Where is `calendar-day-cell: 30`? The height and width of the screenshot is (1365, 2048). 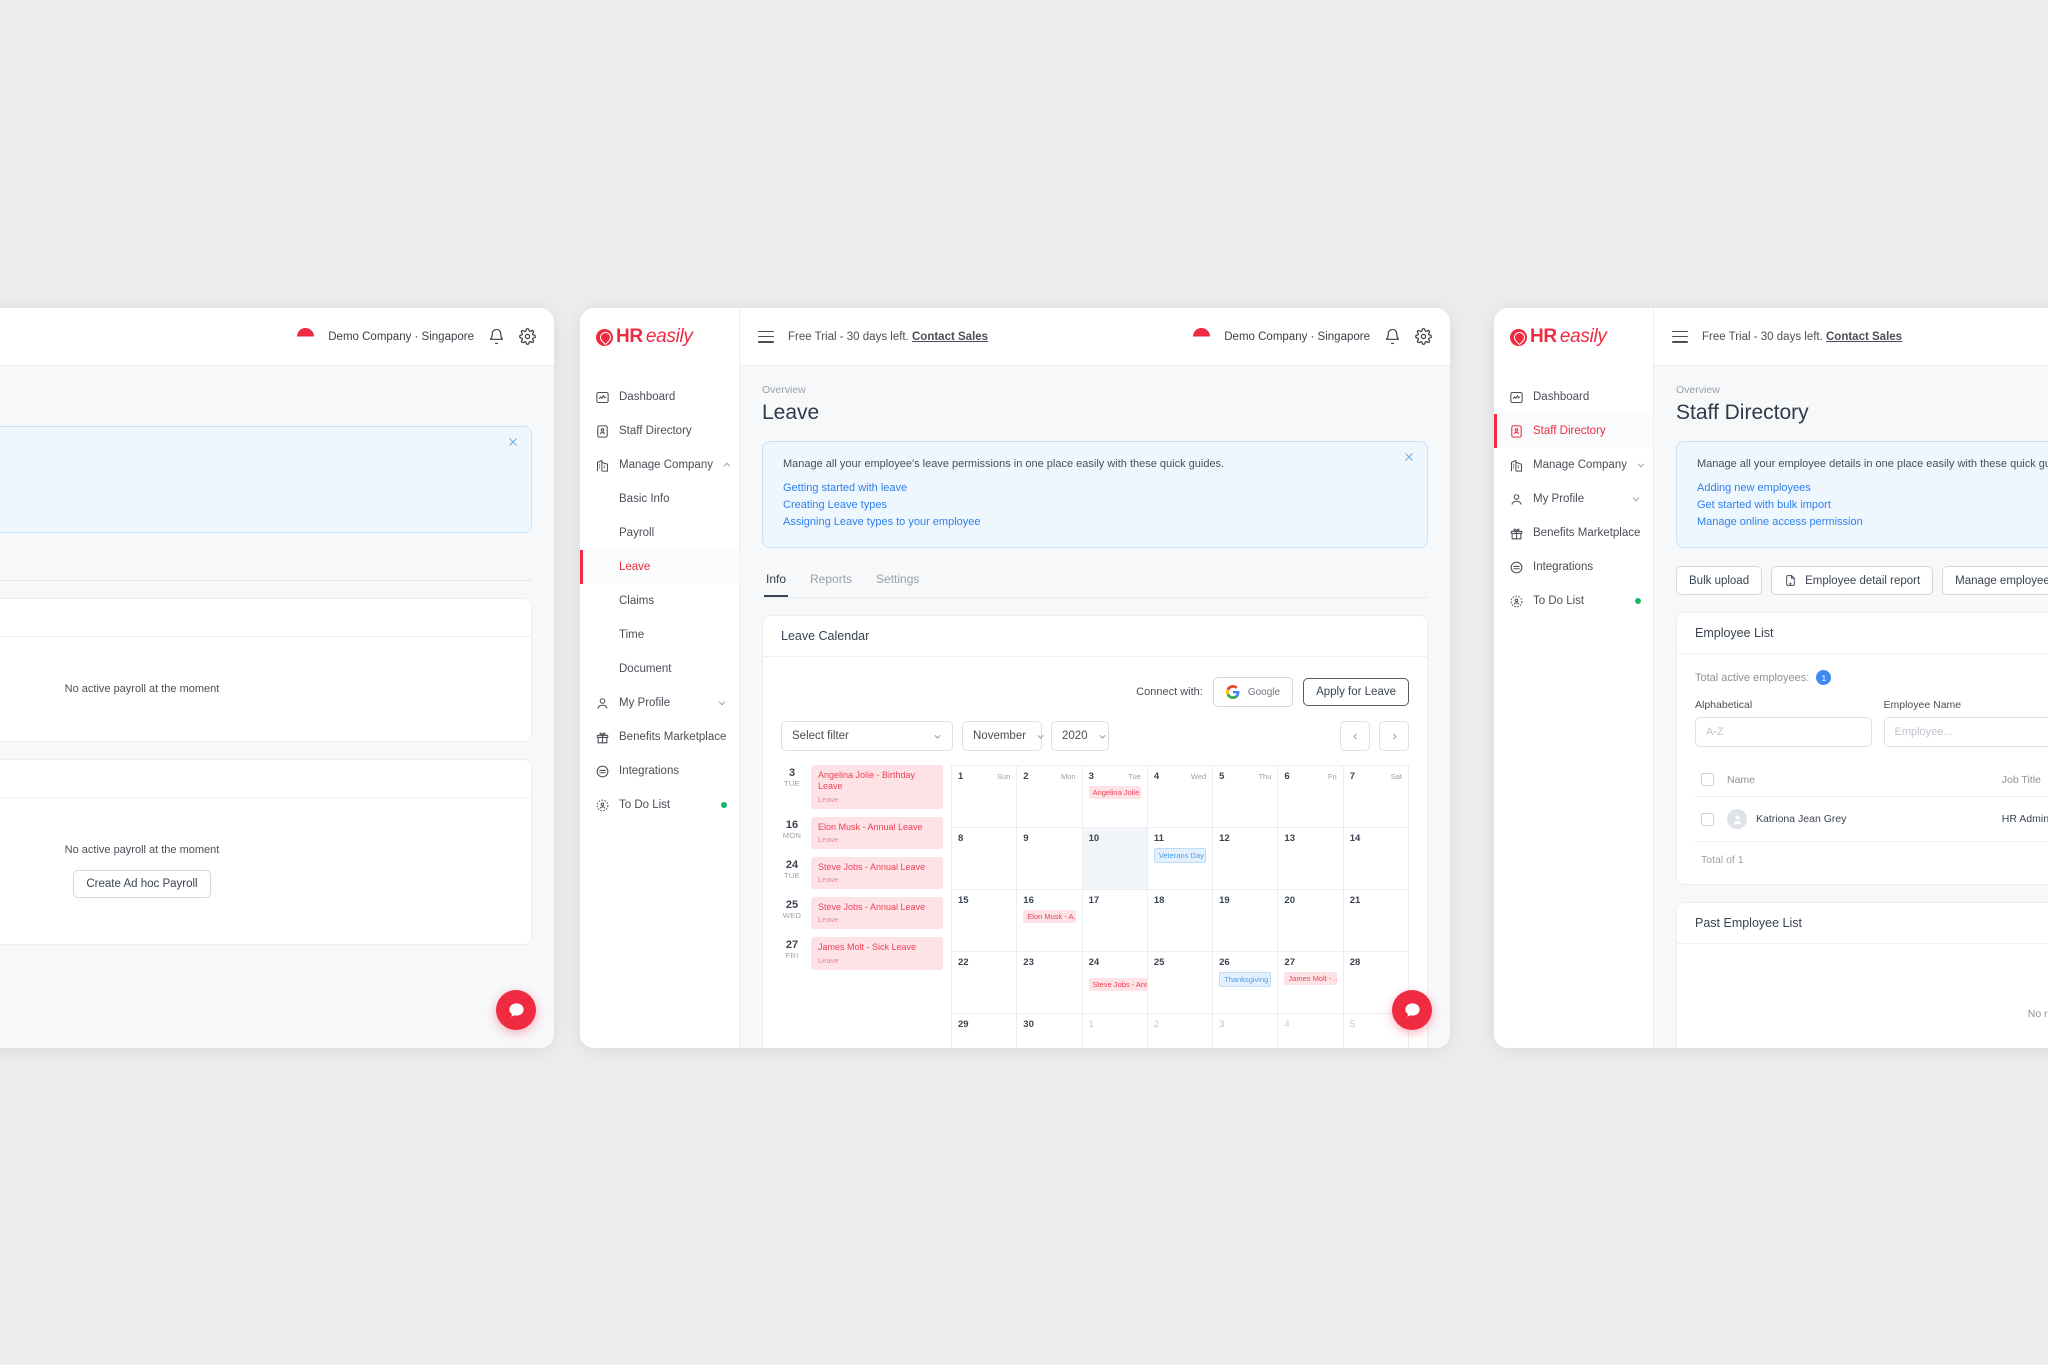
calendar-day-cell: 30 is located at coordinates (1050, 1031).